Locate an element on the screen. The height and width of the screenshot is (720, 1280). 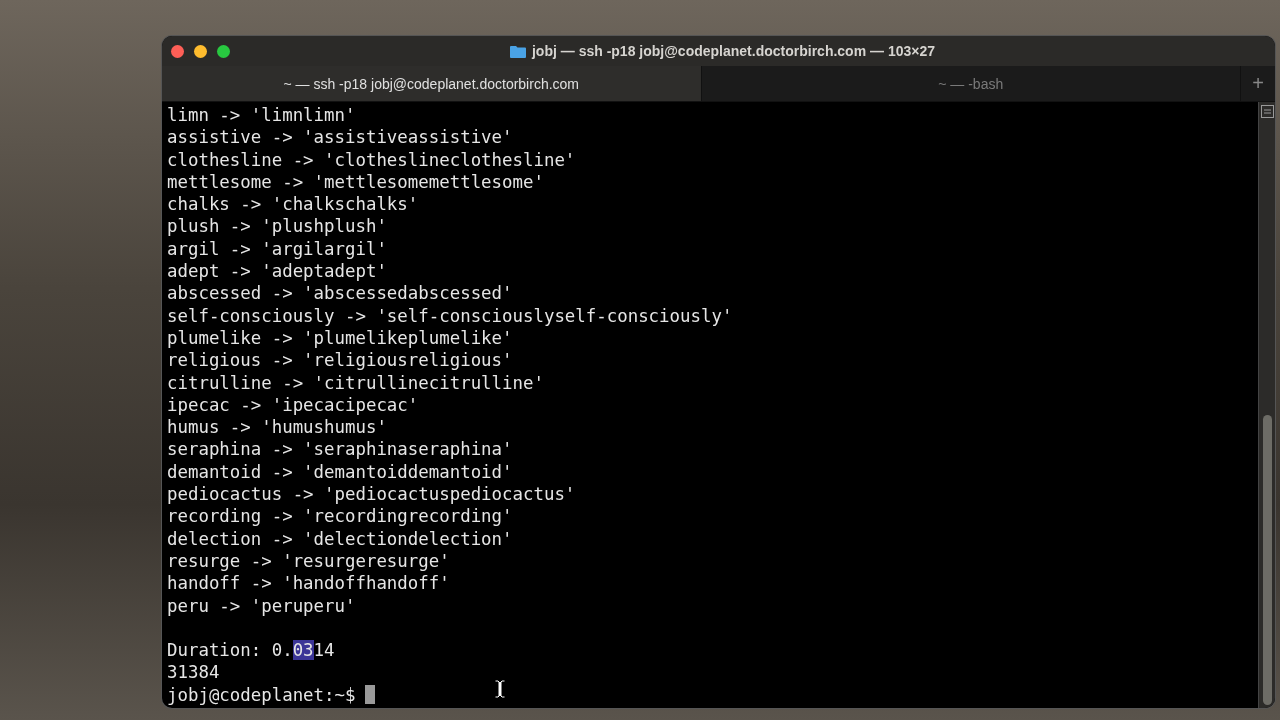
output-line: humus -> 'humushumus' is located at coordinates (277, 427).